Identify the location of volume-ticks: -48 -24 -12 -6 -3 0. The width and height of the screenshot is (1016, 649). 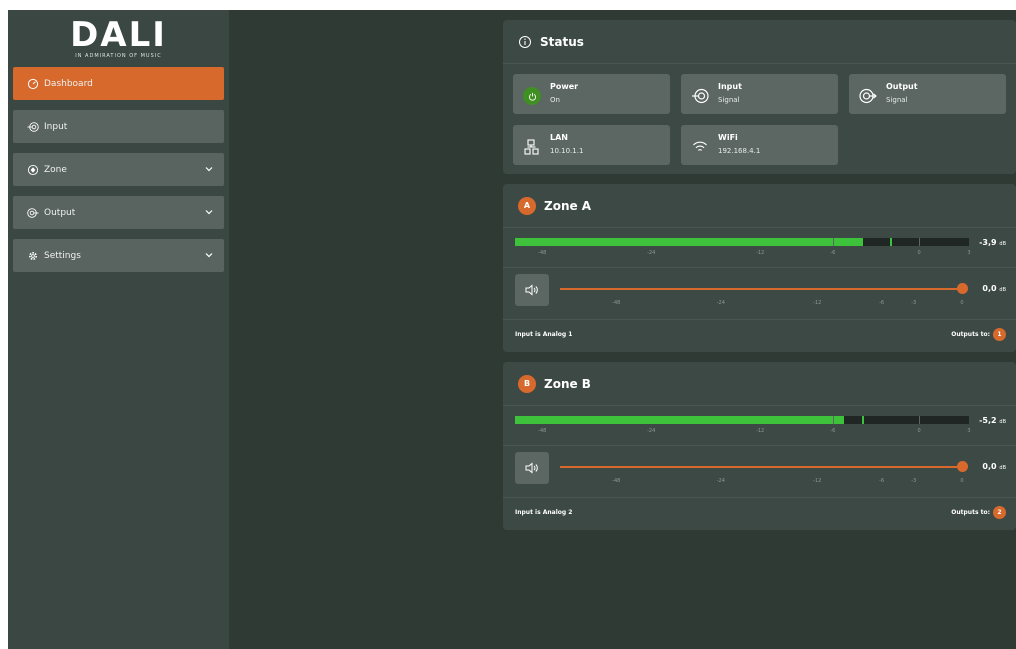
(762, 304).